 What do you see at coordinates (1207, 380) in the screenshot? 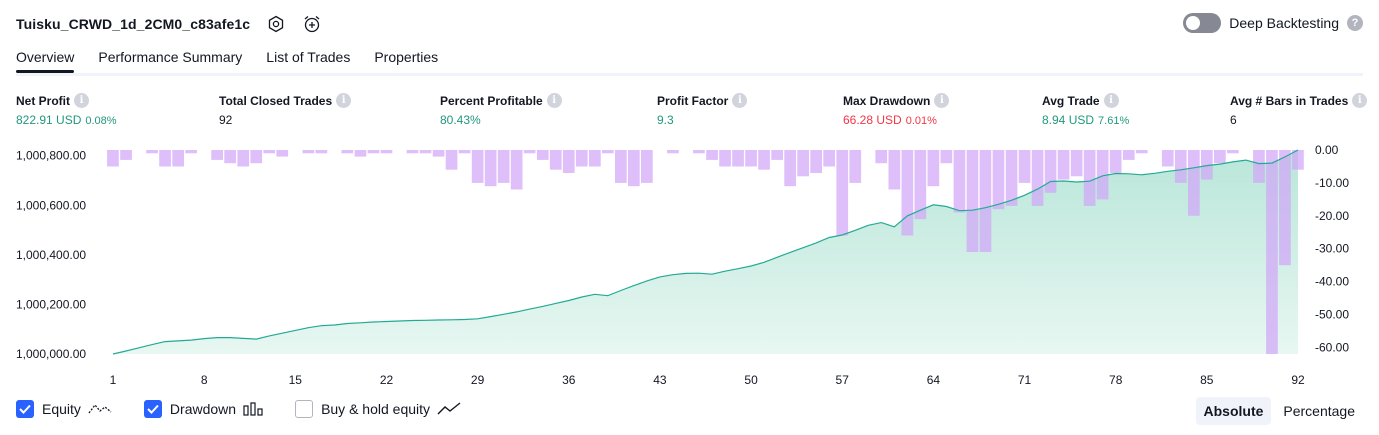
I see `x-axis-tick-label: 85` at bounding box center [1207, 380].